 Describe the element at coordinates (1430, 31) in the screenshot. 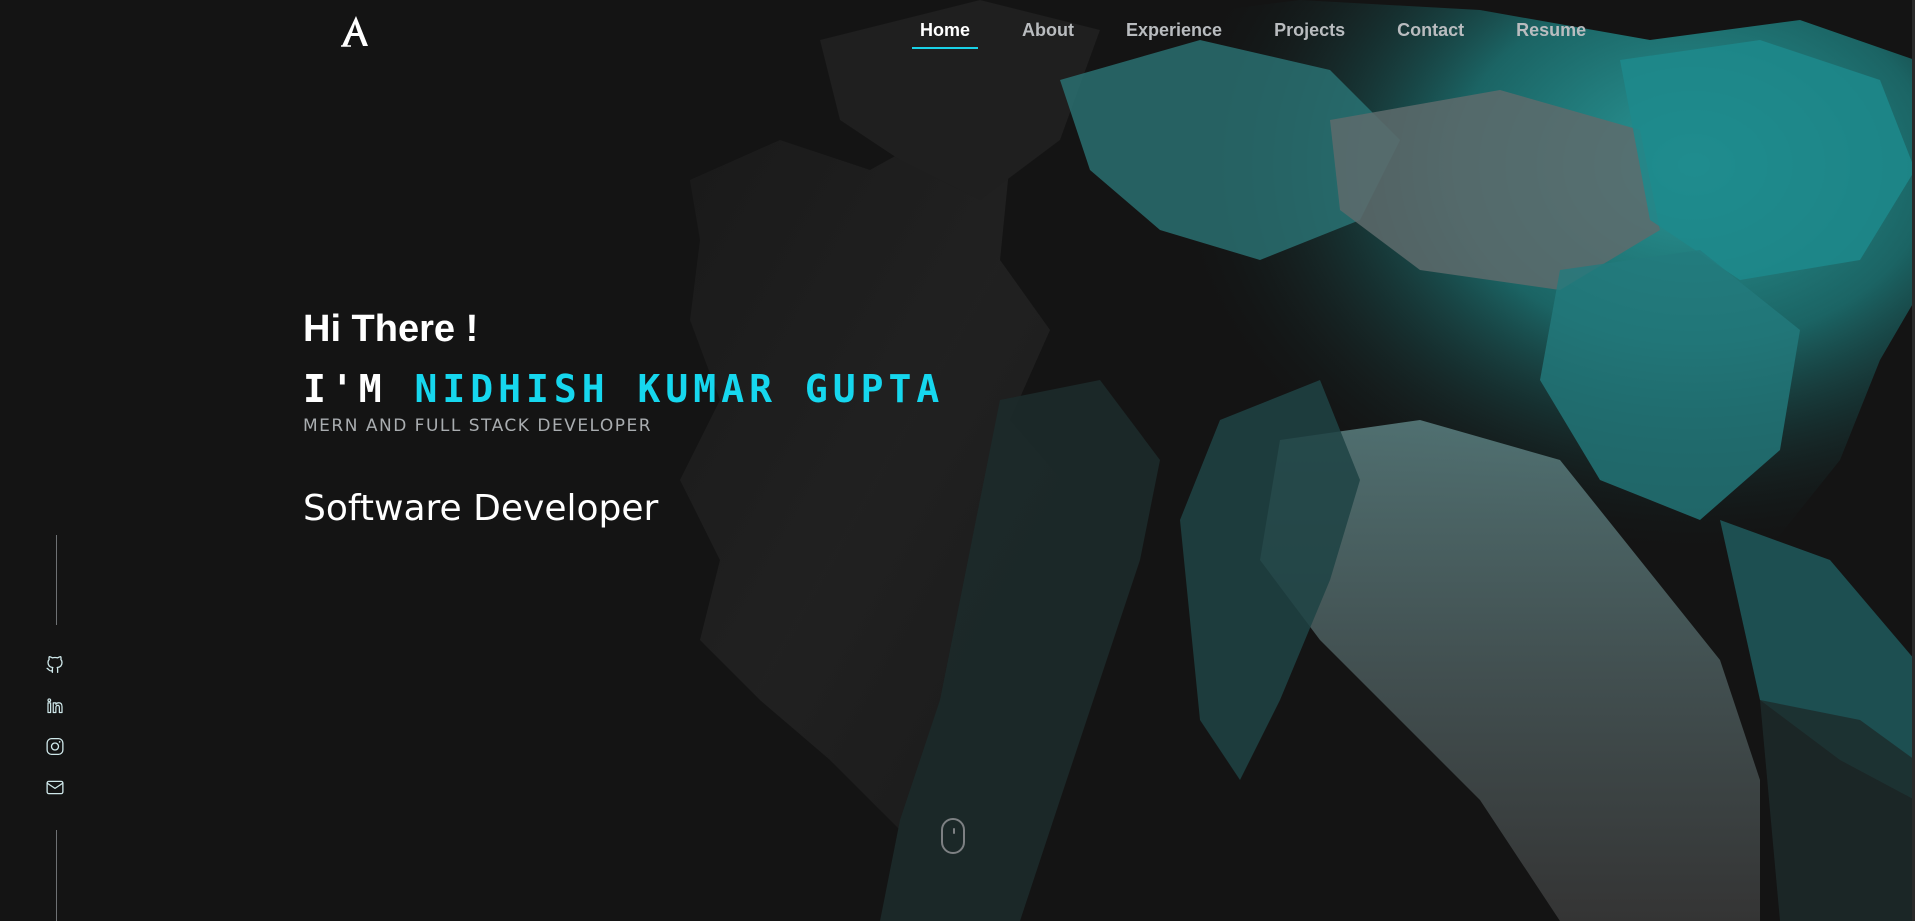

I see `nav-contact: Contact` at that location.